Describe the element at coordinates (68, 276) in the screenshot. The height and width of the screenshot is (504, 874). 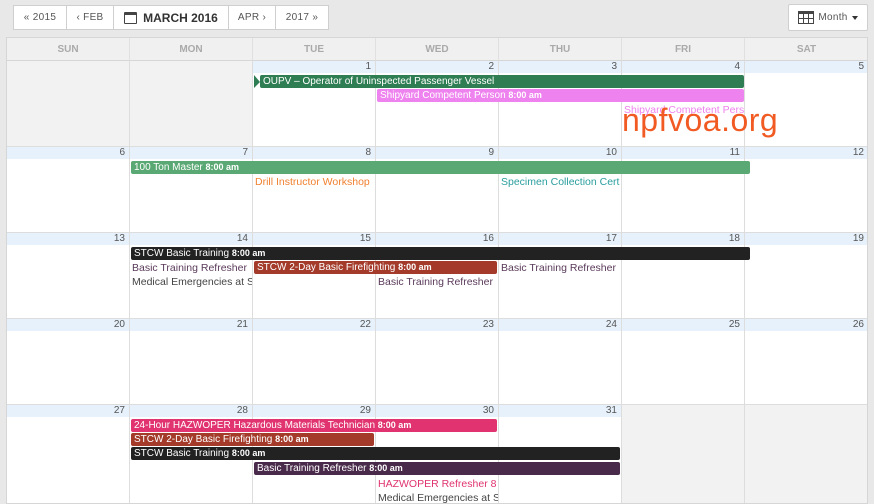
I see `day-cell: 13` at that location.